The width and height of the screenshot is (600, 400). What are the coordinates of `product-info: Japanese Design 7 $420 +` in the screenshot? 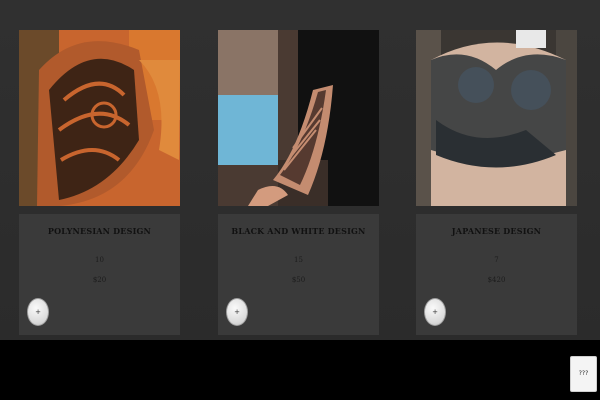 It's located at (496, 274).